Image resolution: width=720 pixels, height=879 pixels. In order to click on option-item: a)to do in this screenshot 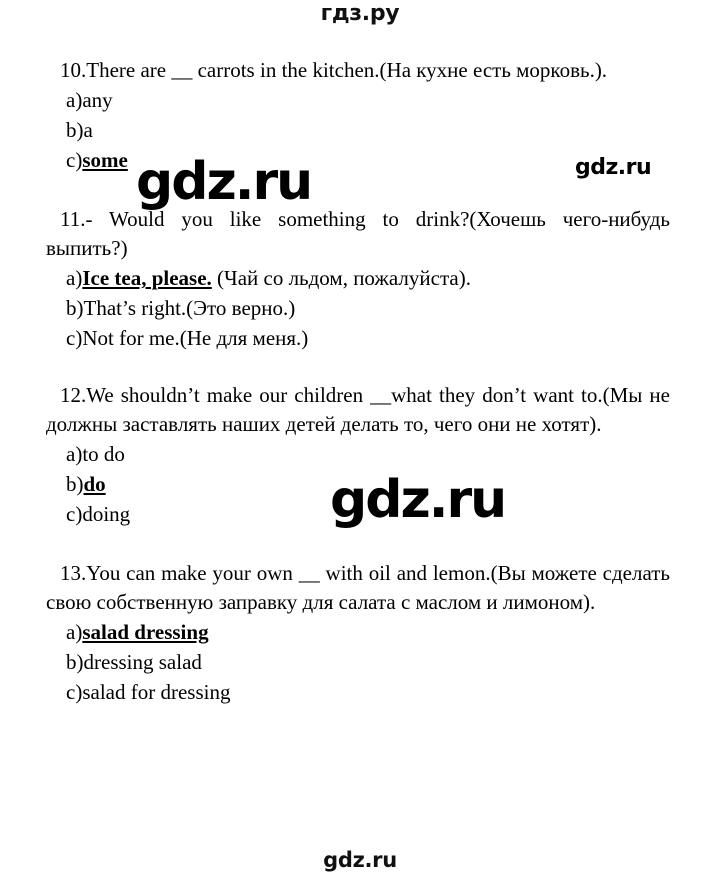, I will do `click(358, 454)`.